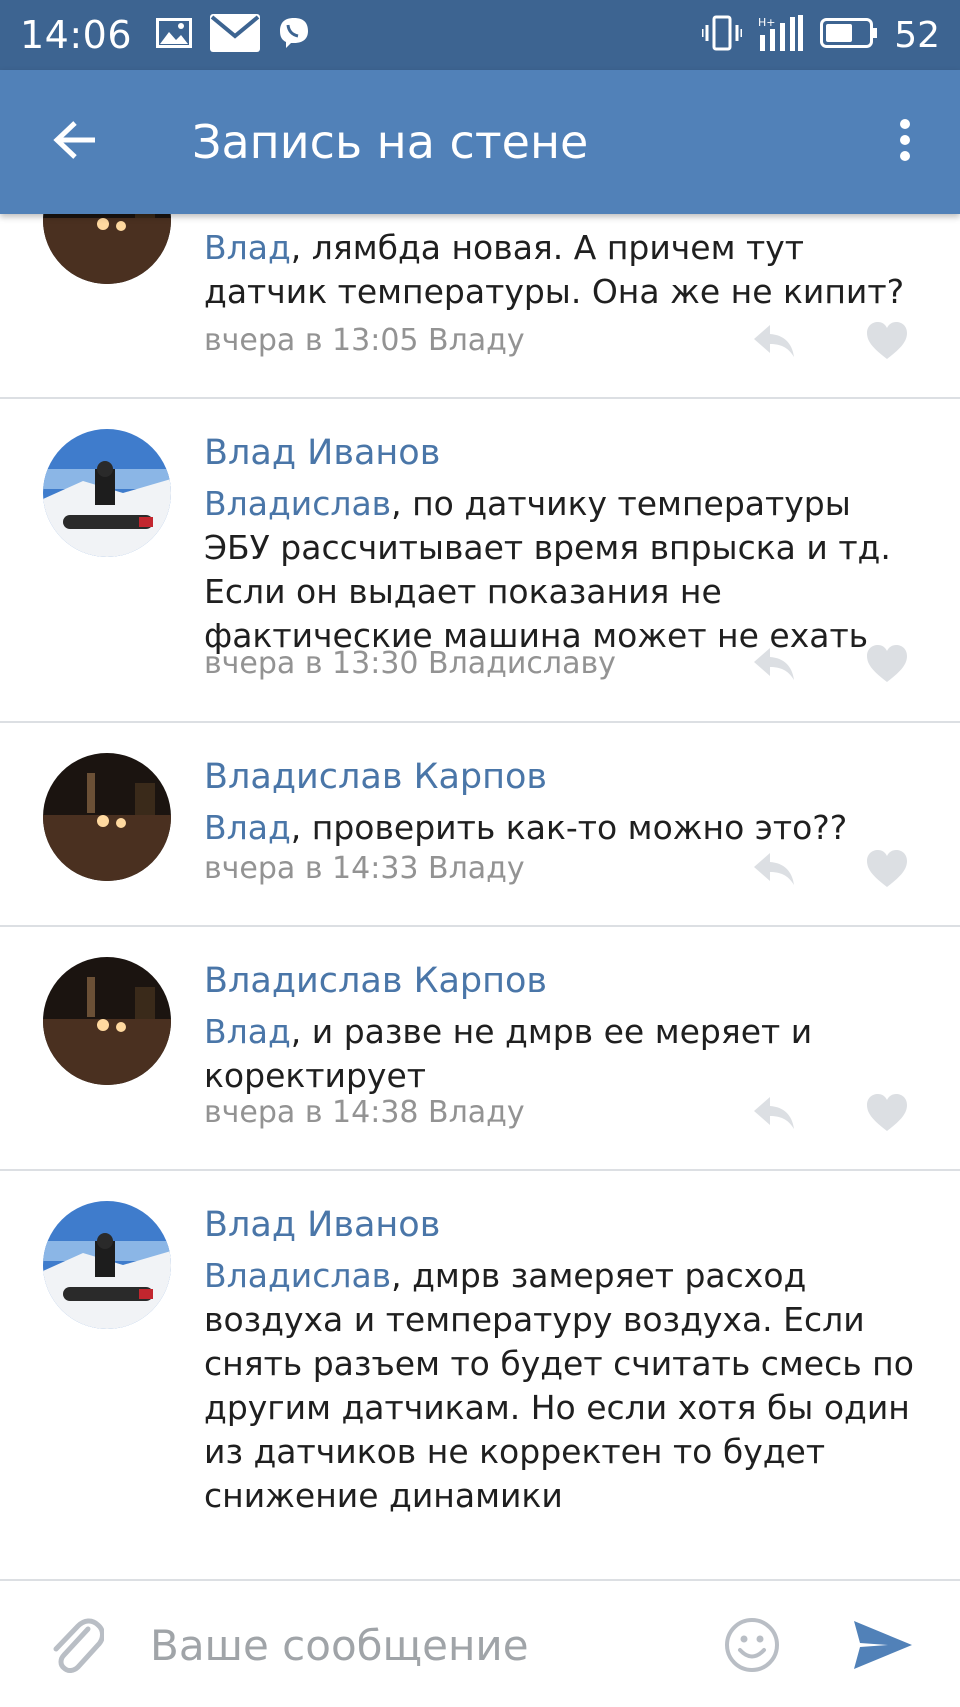 The image size is (960, 1707). I want to click on comment-meta: вчера в 14:38 Владу, so click(364, 1112).